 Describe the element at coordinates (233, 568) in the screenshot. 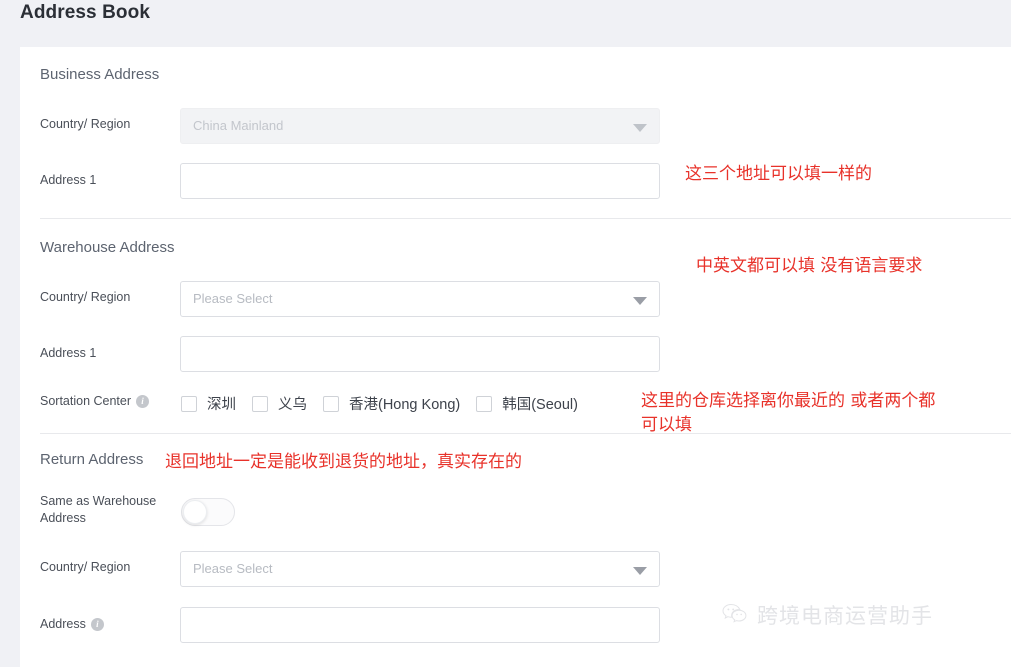

I see `return-country-placeholder: Please Select` at that location.